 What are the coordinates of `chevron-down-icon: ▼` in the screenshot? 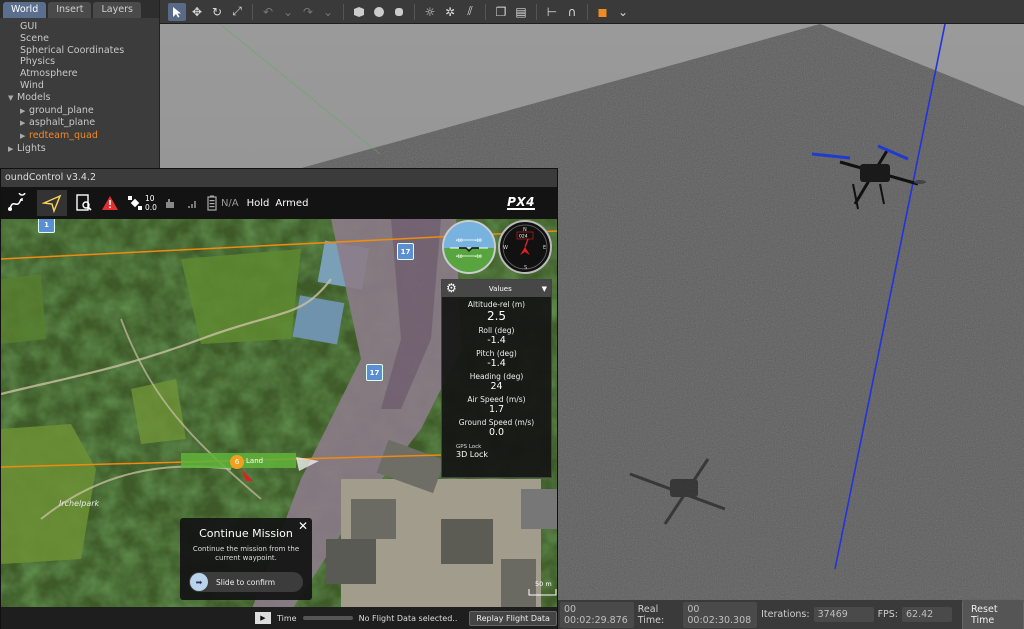 It's located at (544, 289).